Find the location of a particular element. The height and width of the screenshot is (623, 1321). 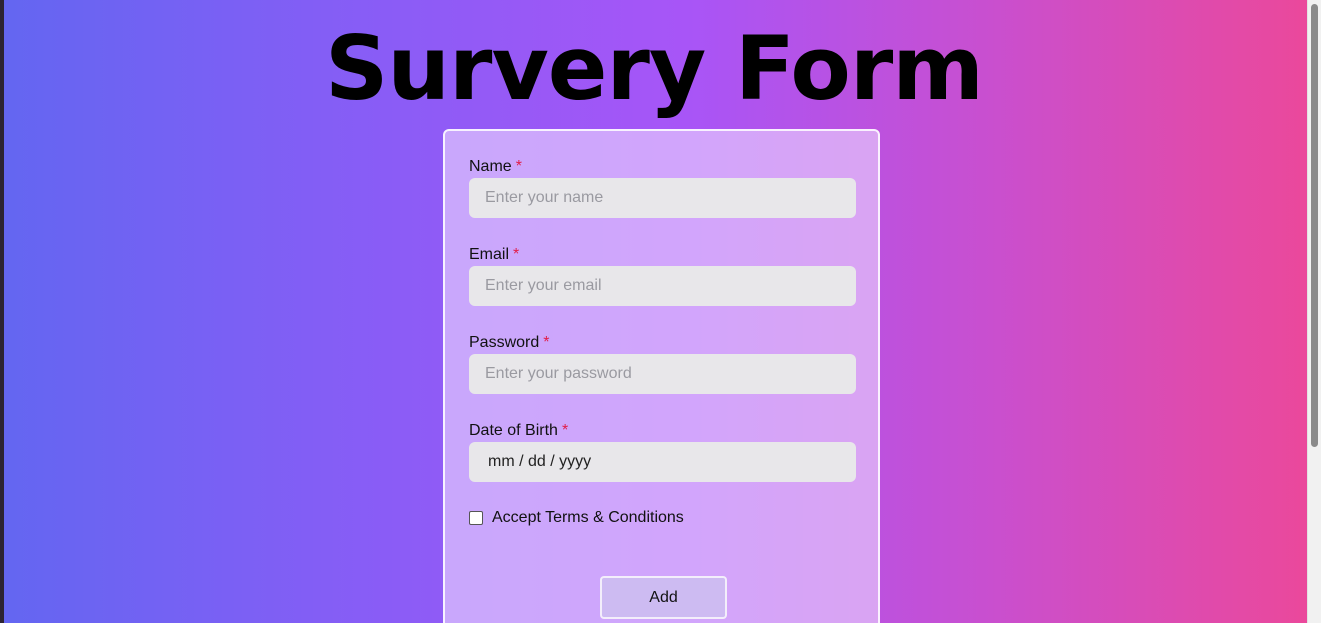

password-field-group: Password * is located at coordinates (662, 364).